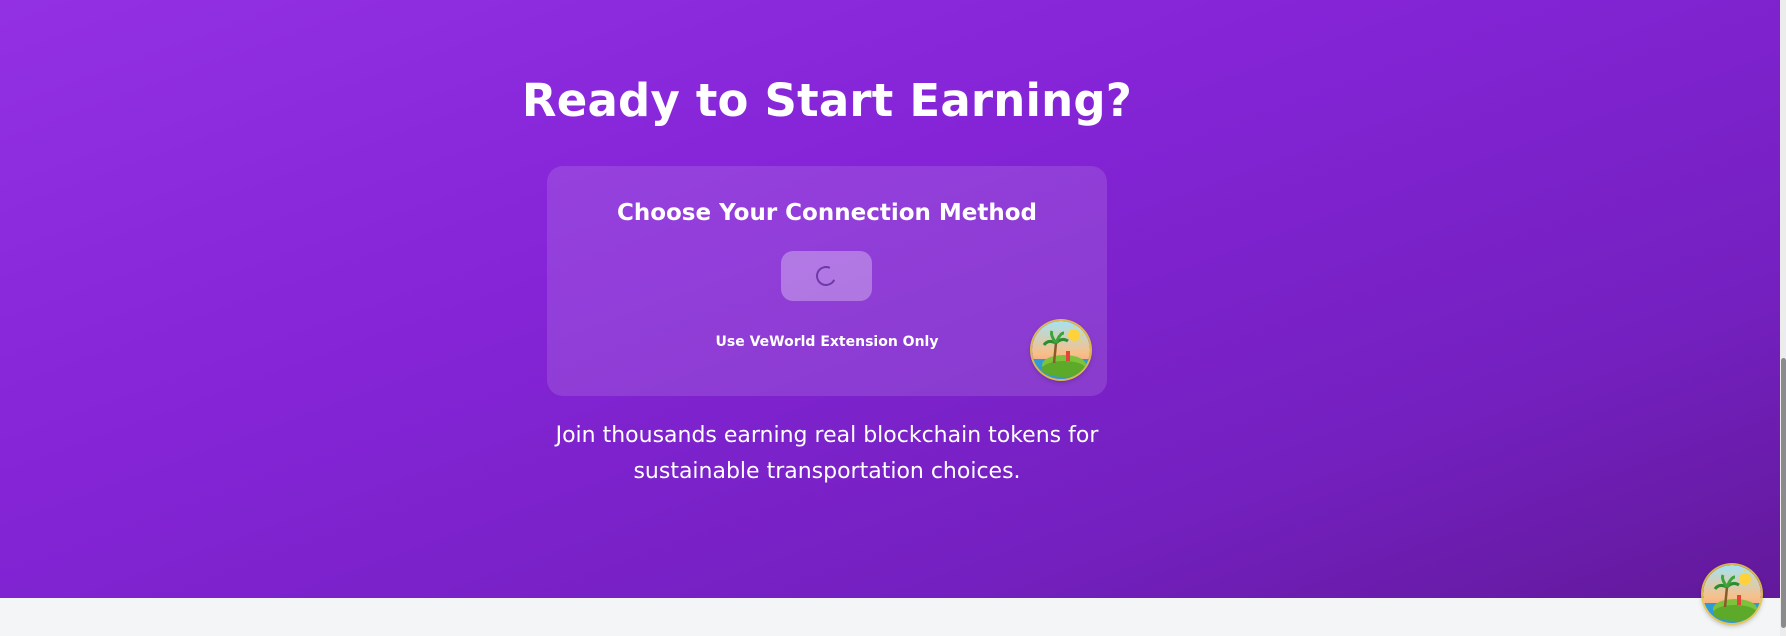 Image resolution: width=1786 pixels, height=636 pixels. Describe the element at coordinates (827, 342) in the screenshot. I see `extension-note: Use VeWorld Extension Only` at that location.